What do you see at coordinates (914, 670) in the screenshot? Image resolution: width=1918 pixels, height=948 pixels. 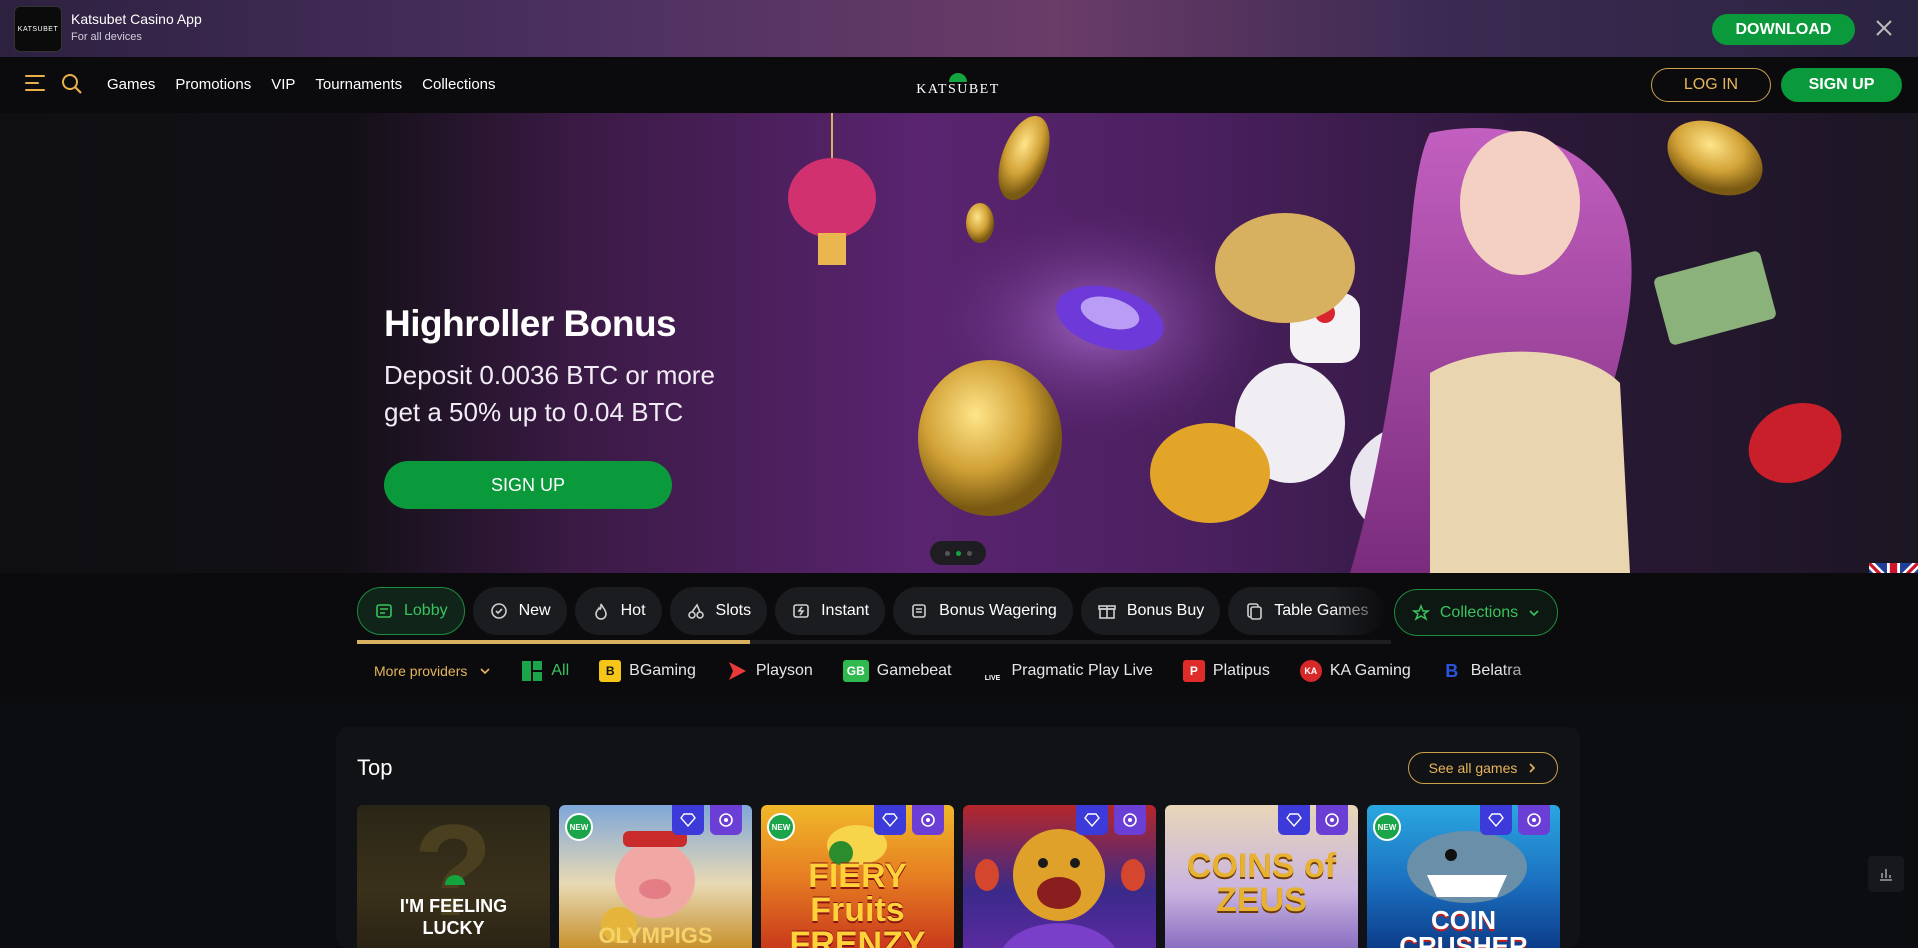 I see `provider-label: Gamebeat` at bounding box center [914, 670].